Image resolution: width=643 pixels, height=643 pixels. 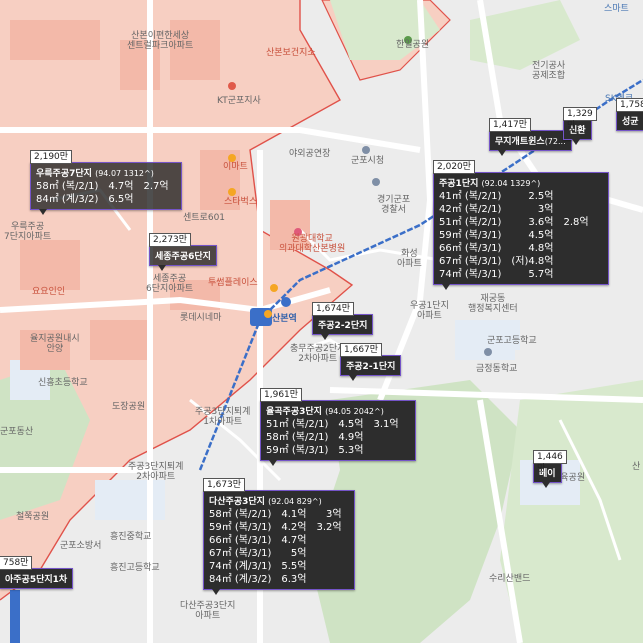 What do you see at coordinates (201, 318) in the screenshot?
I see `label-lotte-cinema: 롯데시네마` at bounding box center [201, 318].